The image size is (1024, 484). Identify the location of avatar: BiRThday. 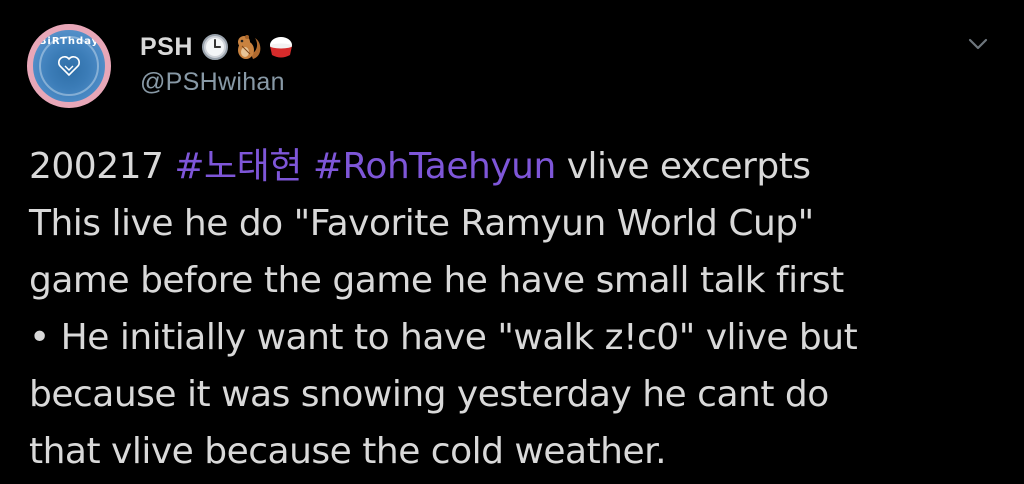
(69, 66).